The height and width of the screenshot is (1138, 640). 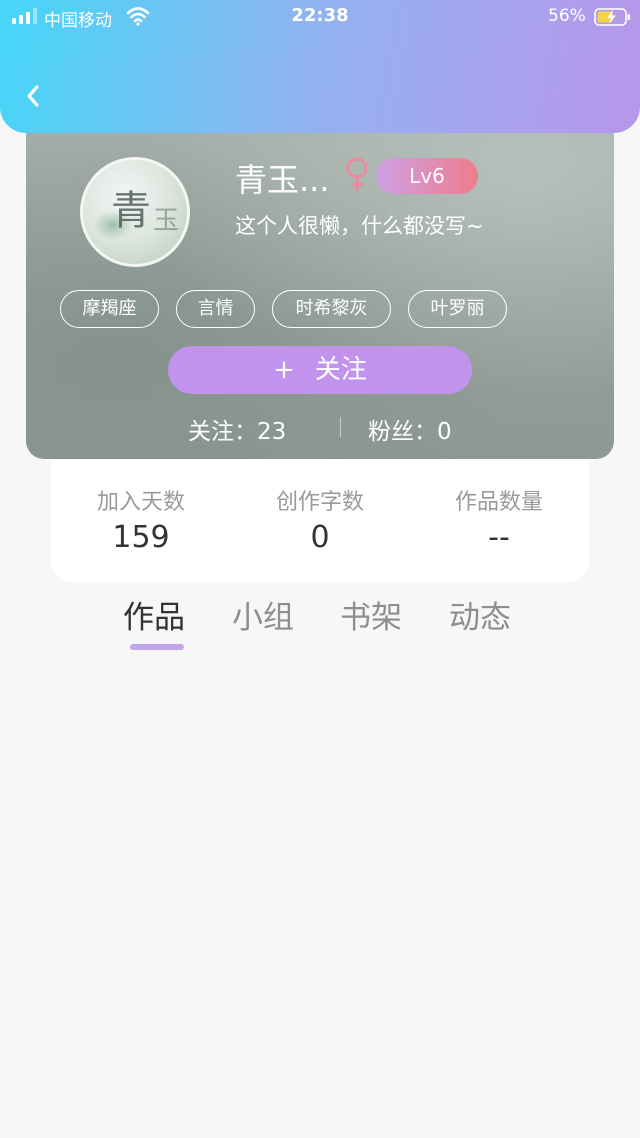 What do you see at coordinates (166, 221) in the screenshot?
I see `avatar-image-stroke: 玉` at bounding box center [166, 221].